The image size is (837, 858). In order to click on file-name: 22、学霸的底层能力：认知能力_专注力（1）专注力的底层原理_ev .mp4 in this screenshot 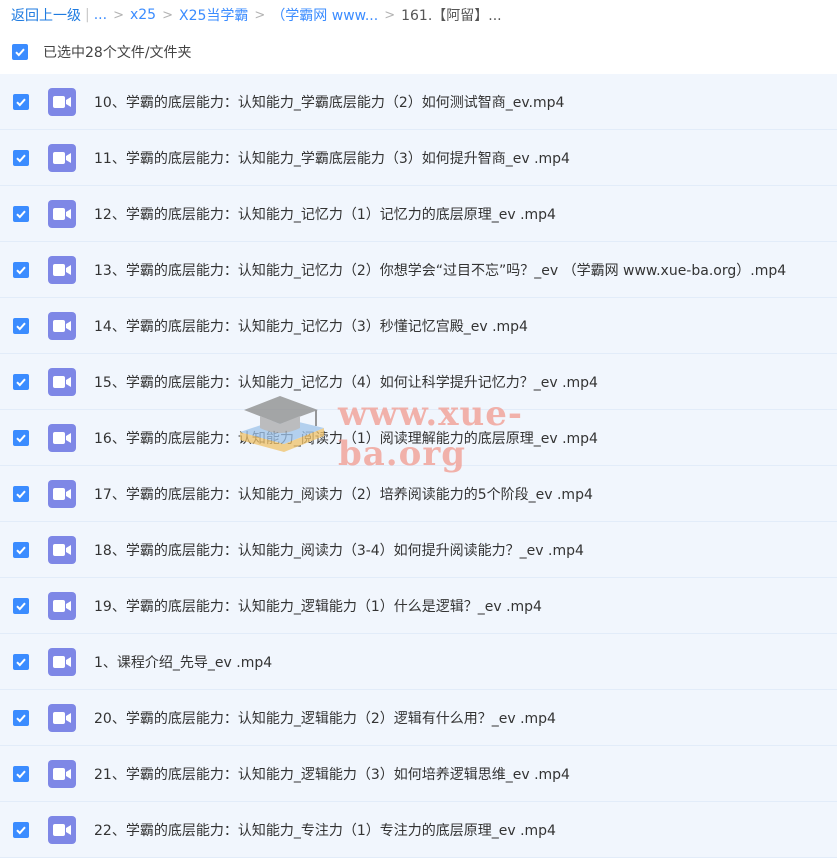, I will do `click(325, 830)`.